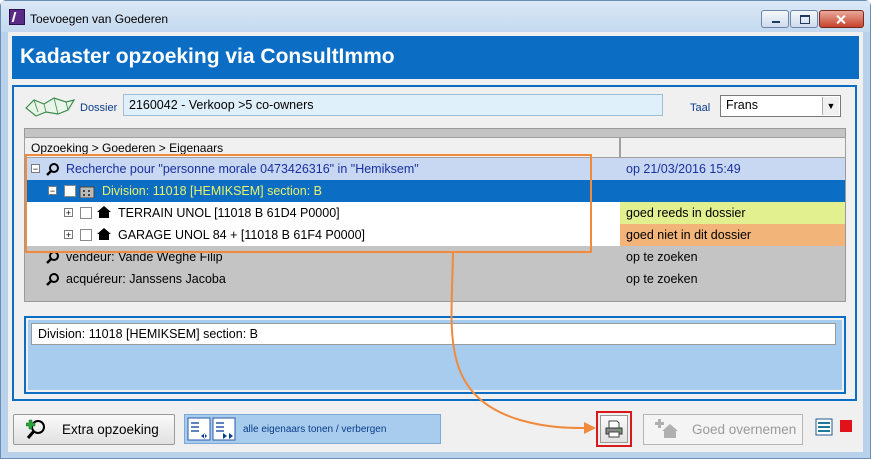 Image resolution: width=871 pixels, height=459 pixels. I want to click on tree-row-status: op 21/03/2016 15:49, so click(732, 169).